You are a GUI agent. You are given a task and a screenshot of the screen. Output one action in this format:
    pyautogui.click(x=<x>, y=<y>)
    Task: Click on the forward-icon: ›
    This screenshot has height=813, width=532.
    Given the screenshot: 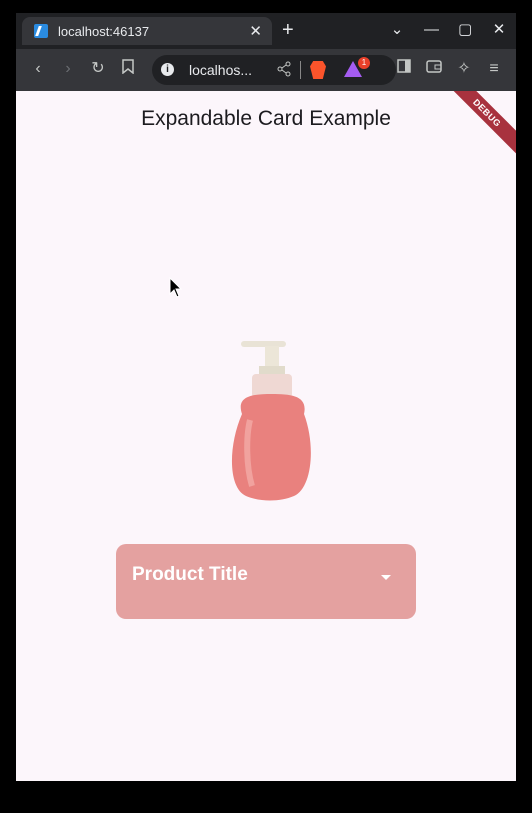 What is the action you would take?
    pyautogui.click(x=68, y=69)
    